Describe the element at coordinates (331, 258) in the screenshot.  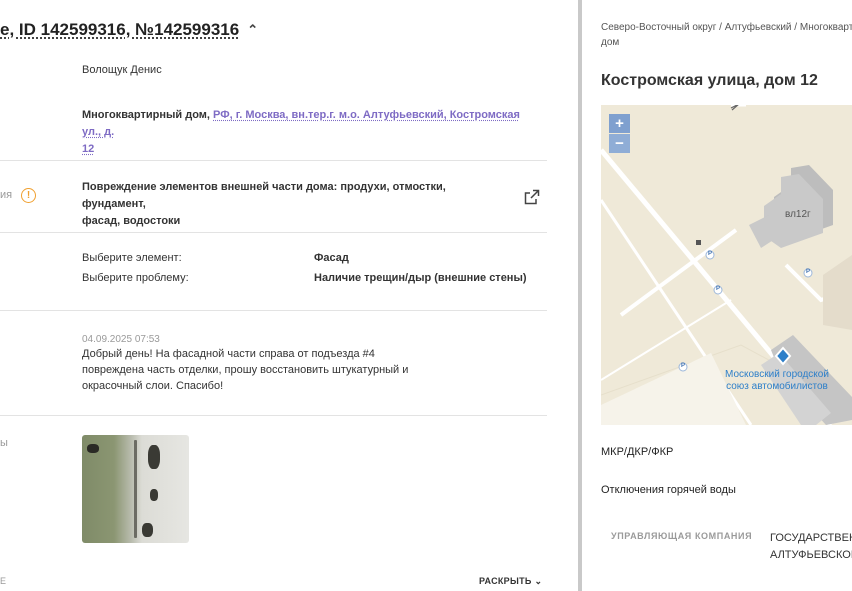
I see `detail-value-element: Фасад` at that location.